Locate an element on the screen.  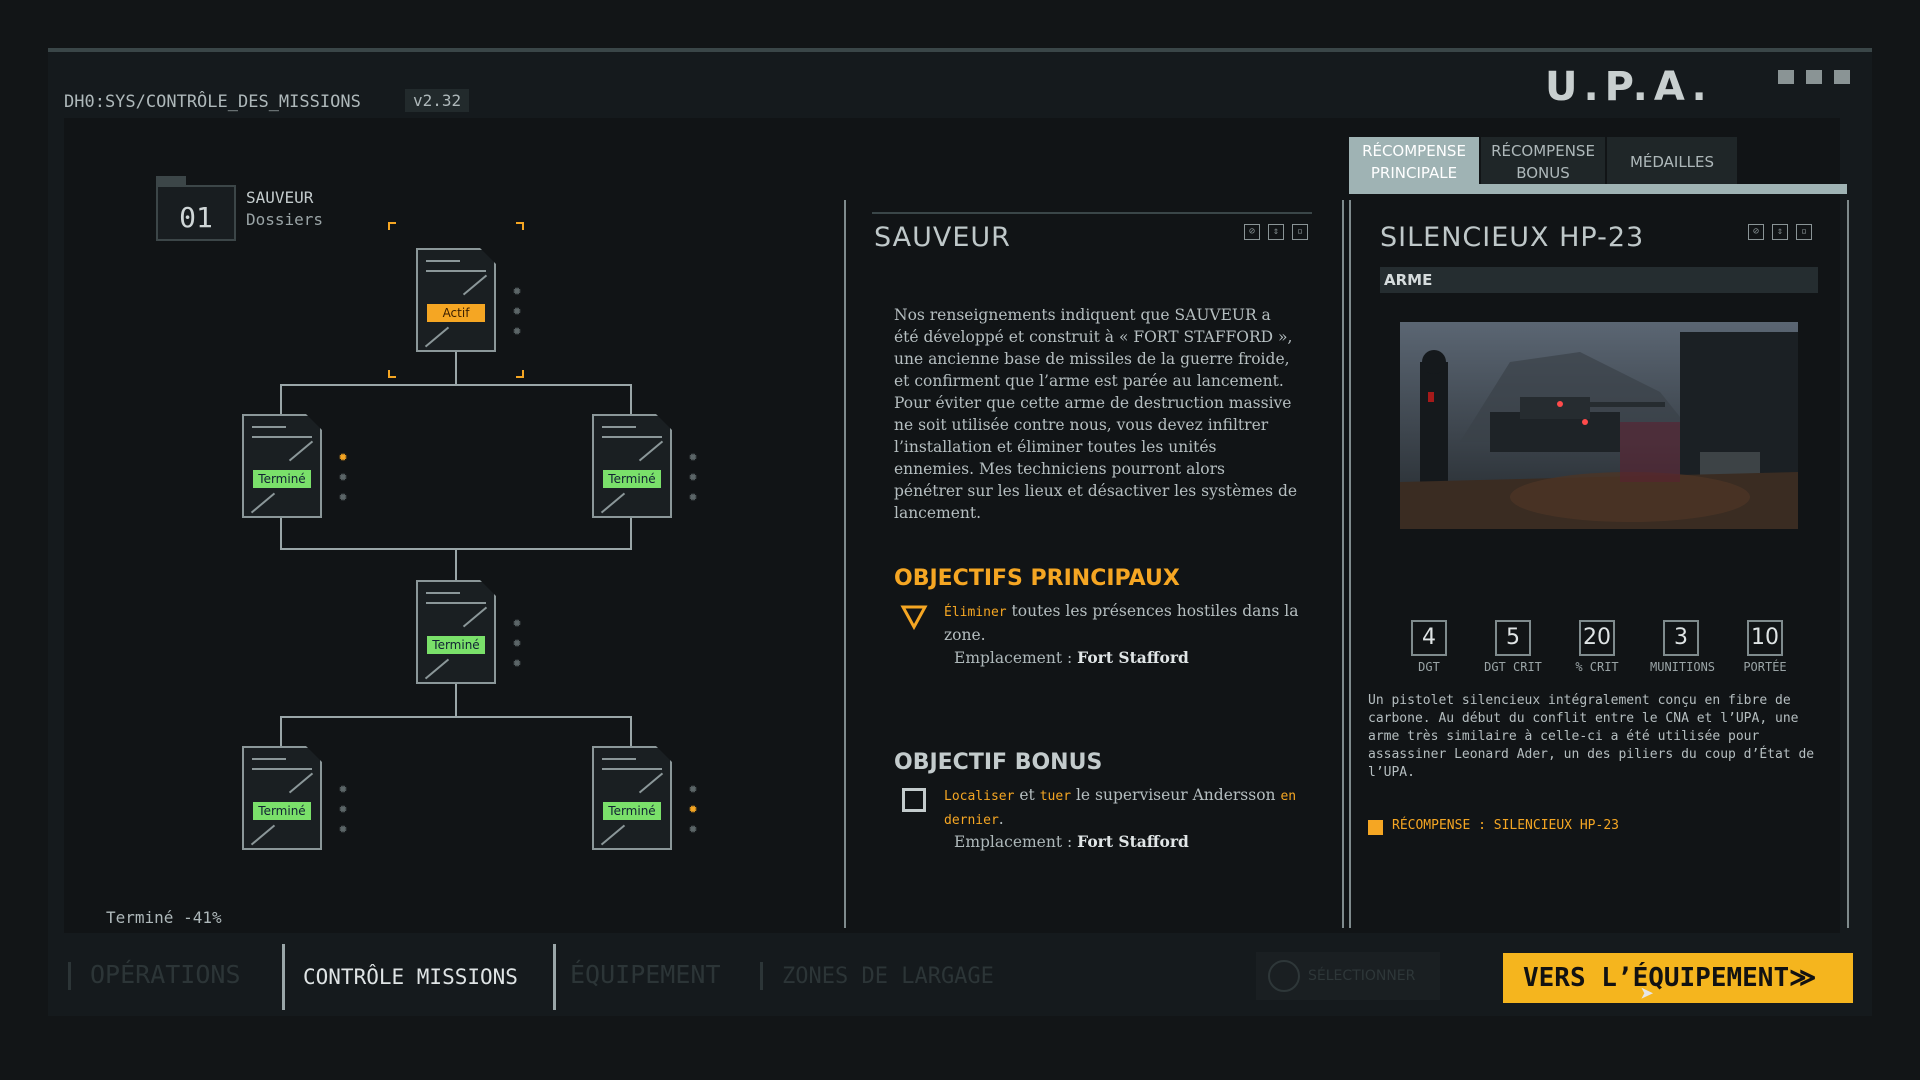
mouse-icon is located at coordinates (1284, 976).